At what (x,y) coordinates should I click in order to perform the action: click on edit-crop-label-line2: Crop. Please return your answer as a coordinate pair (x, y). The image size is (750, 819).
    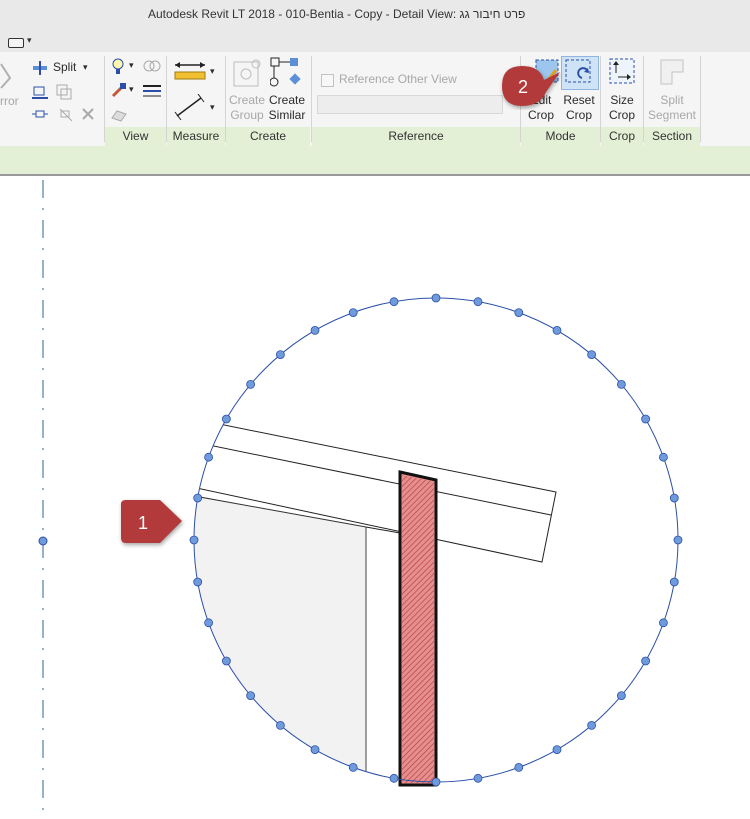
    Looking at the image, I should click on (540, 115).